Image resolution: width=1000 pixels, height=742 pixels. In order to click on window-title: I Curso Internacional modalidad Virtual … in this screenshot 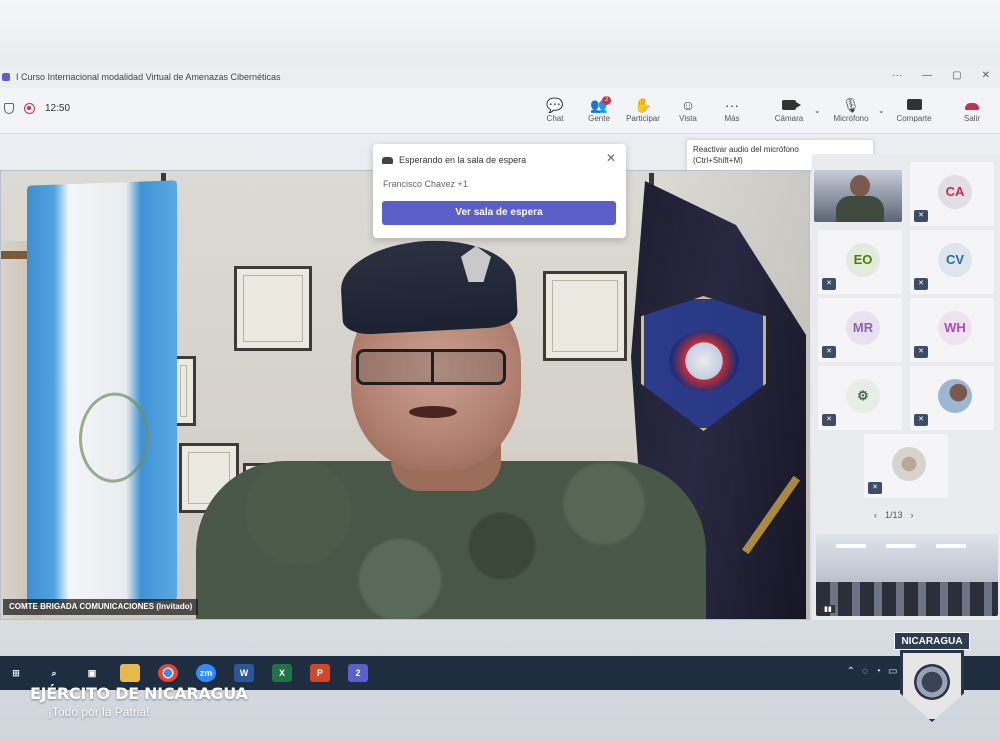, I will do `click(148, 77)`.